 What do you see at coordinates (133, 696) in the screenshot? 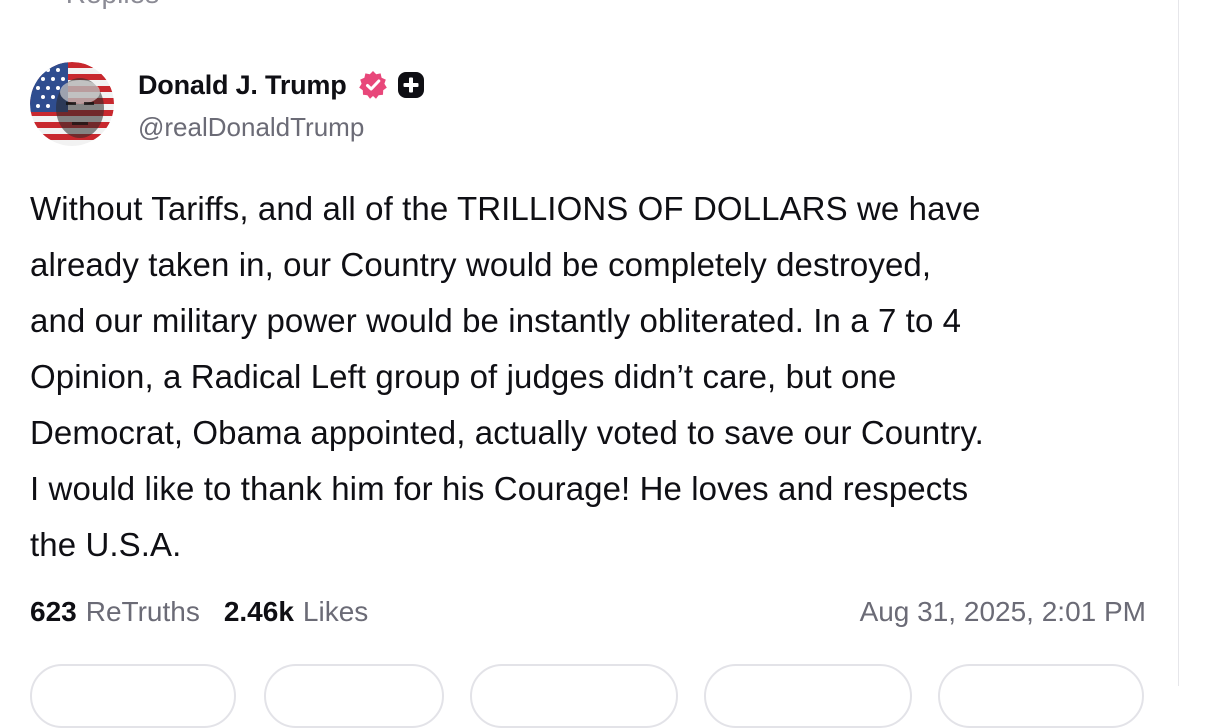
I see `reply-button` at bounding box center [133, 696].